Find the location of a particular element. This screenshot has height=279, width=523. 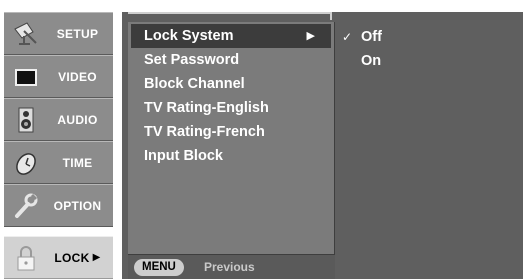

bottom-hint-bar: MENU Previous is located at coordinates (231, 267).